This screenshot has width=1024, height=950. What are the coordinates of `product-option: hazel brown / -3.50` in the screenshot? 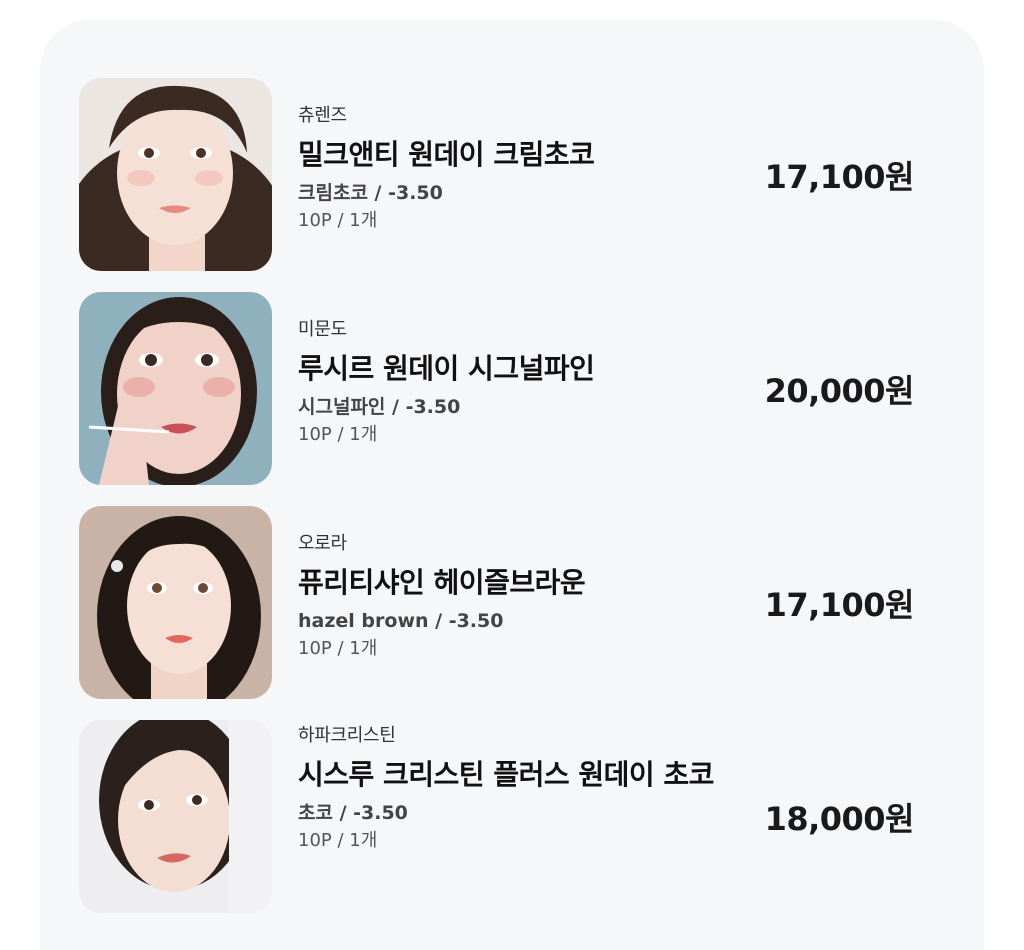 It's located at (401, 621).